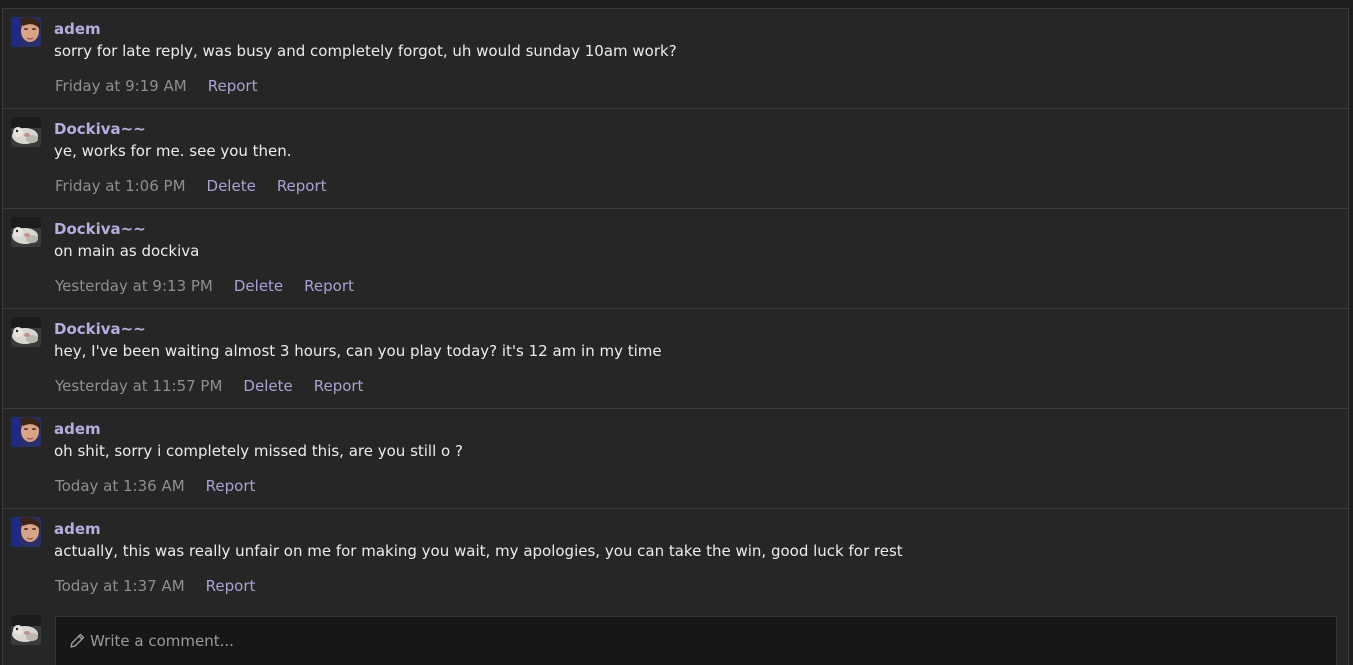 The image size is (1353, 665). I want to click on comment-text: on main as dockiva, so click(127, 251).